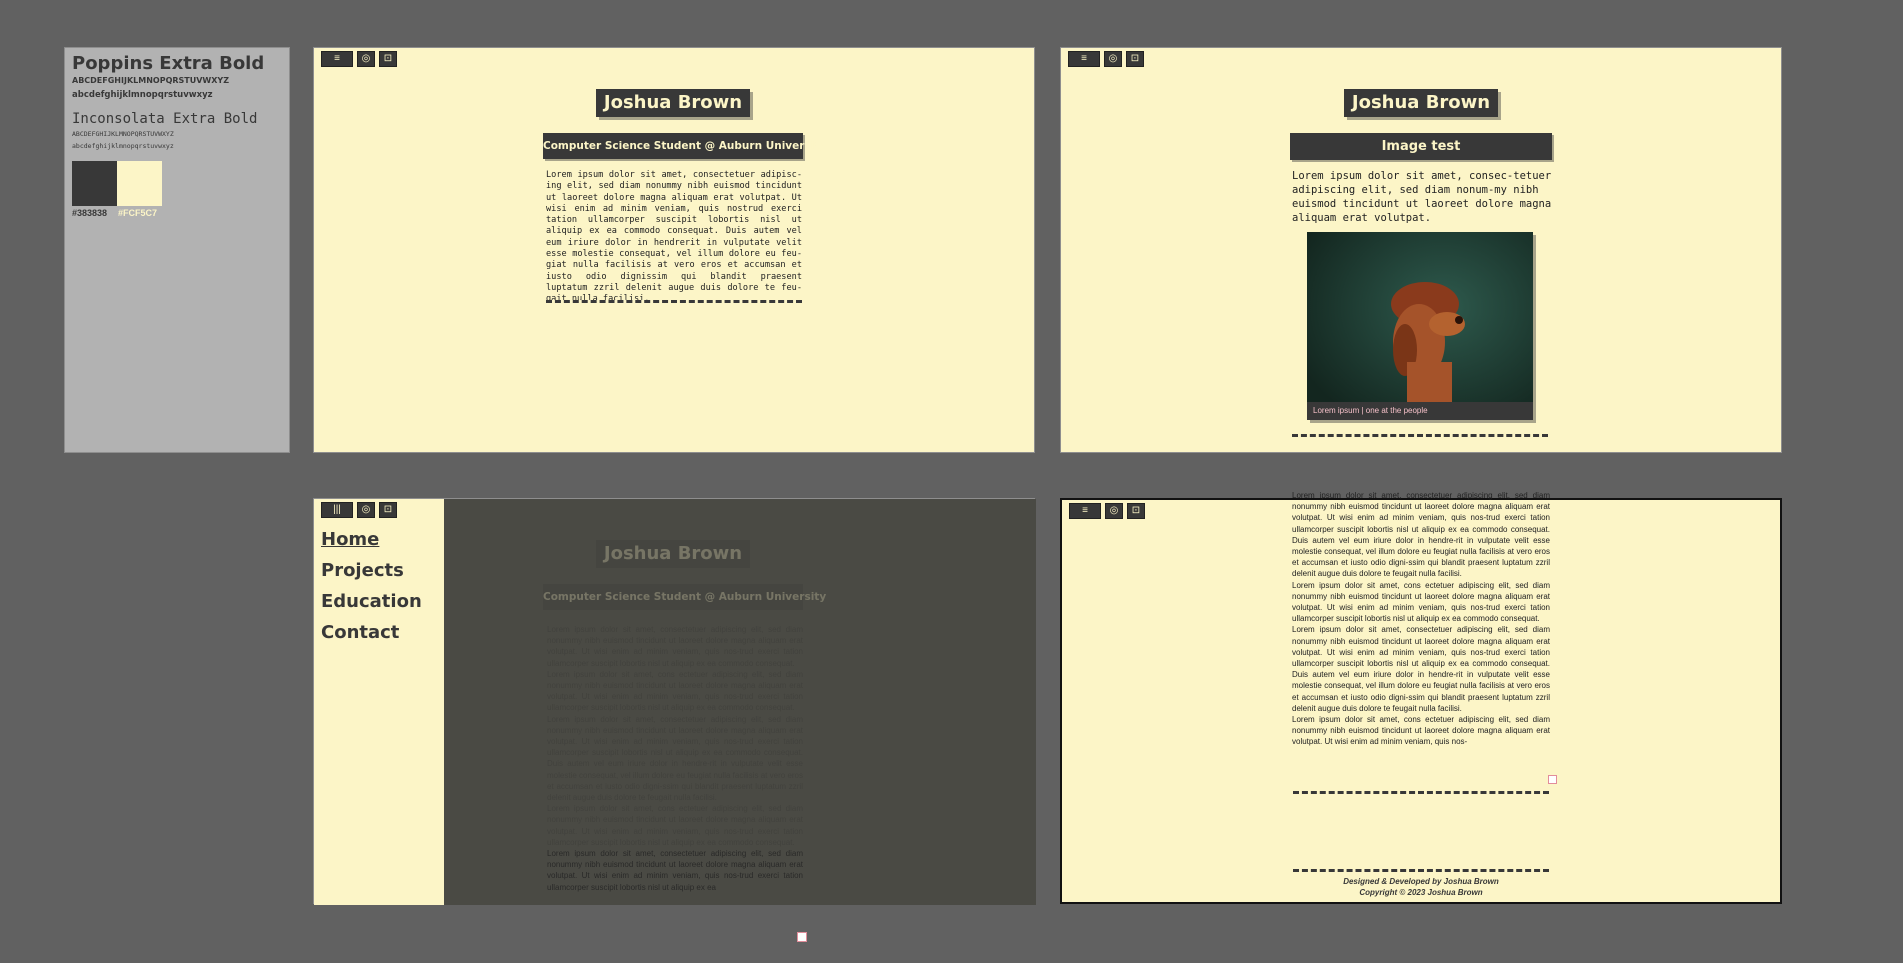 The width and height of the screenshot is (1903, 963). I want to click on font2-upper: ABCDEFGHIJKLMNOPQRSTUVWXYZ, so click(123, 134).